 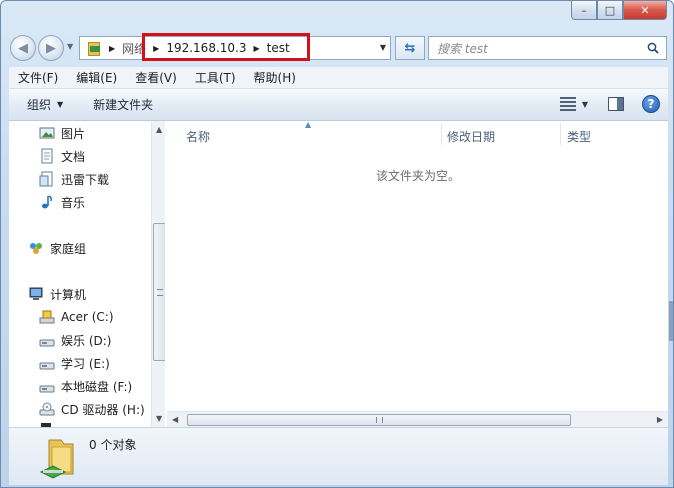 What do you see at coordinates (610, 10) in the screenshot?
I see `maximize-button: □` at bounding box center [610, 10].